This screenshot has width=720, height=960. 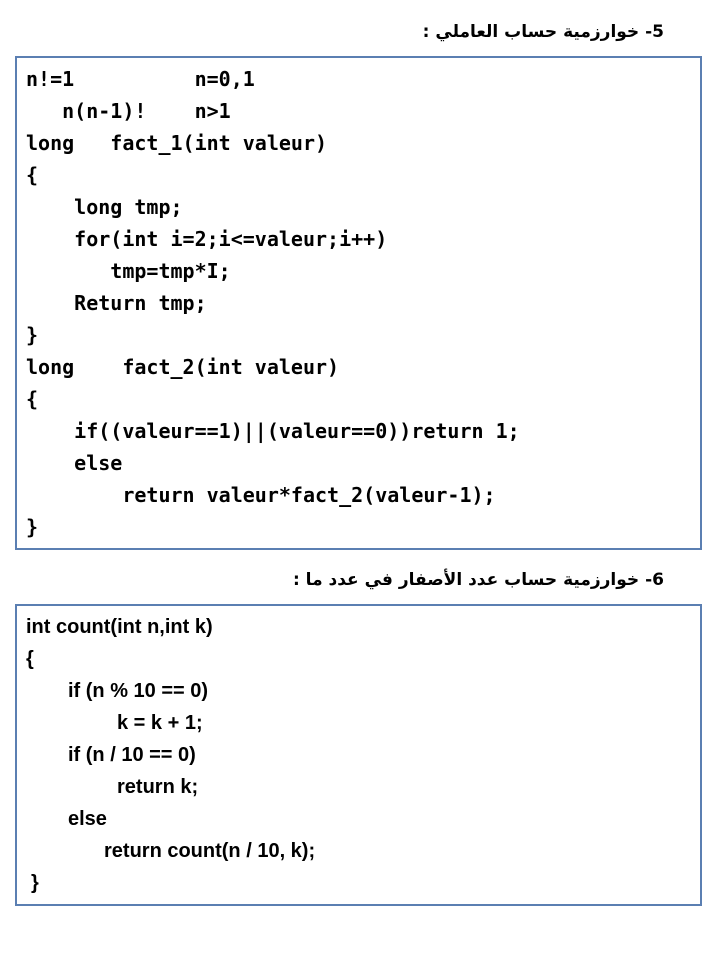 What do you see at coordinates (261, 495) in the screenshot?
I see `code-line: return valeur*fact_2(valeur-1);` at bounding box center [261, 495].